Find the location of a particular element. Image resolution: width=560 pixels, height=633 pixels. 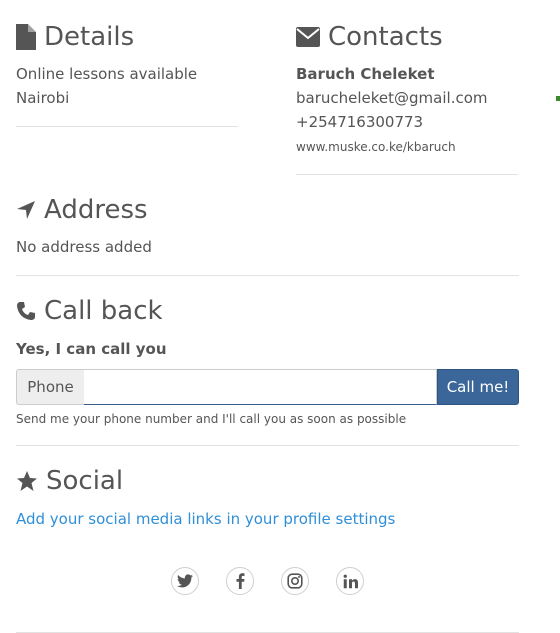

phone-input is located at coordinates (260, 387).